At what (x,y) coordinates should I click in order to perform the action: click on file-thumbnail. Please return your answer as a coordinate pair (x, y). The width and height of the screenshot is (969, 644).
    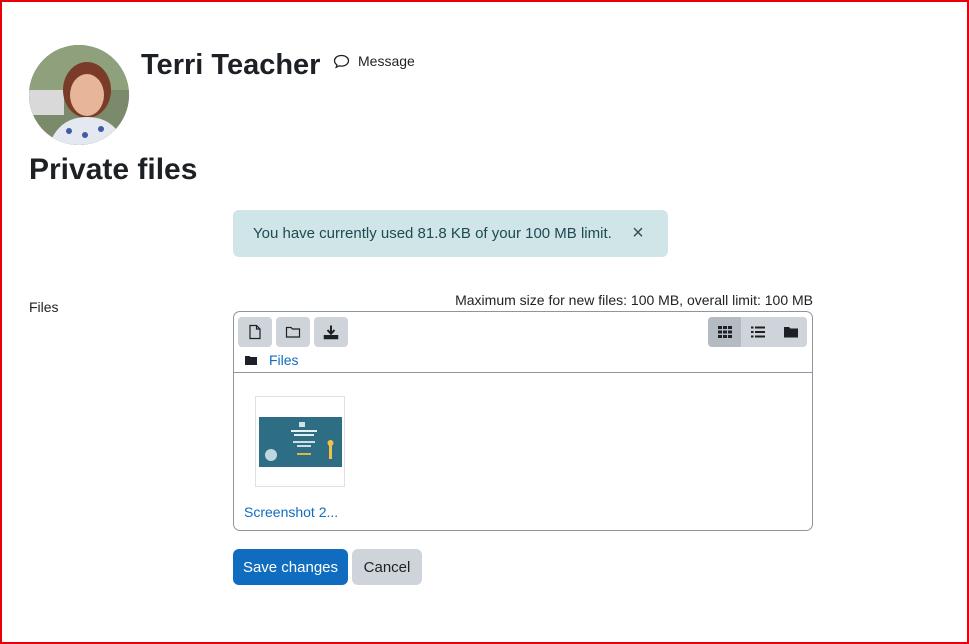
    Looking at the image, I should click on (300, 441).